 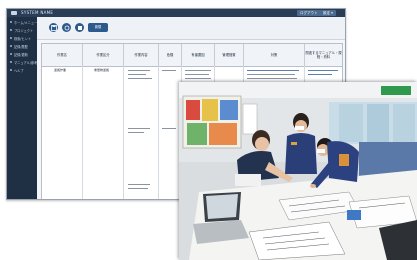 What do you see at coordinates (328, 13) in the screenshot?
I see `settings-button: 設定 ▾` at bounding box center [328, 13].